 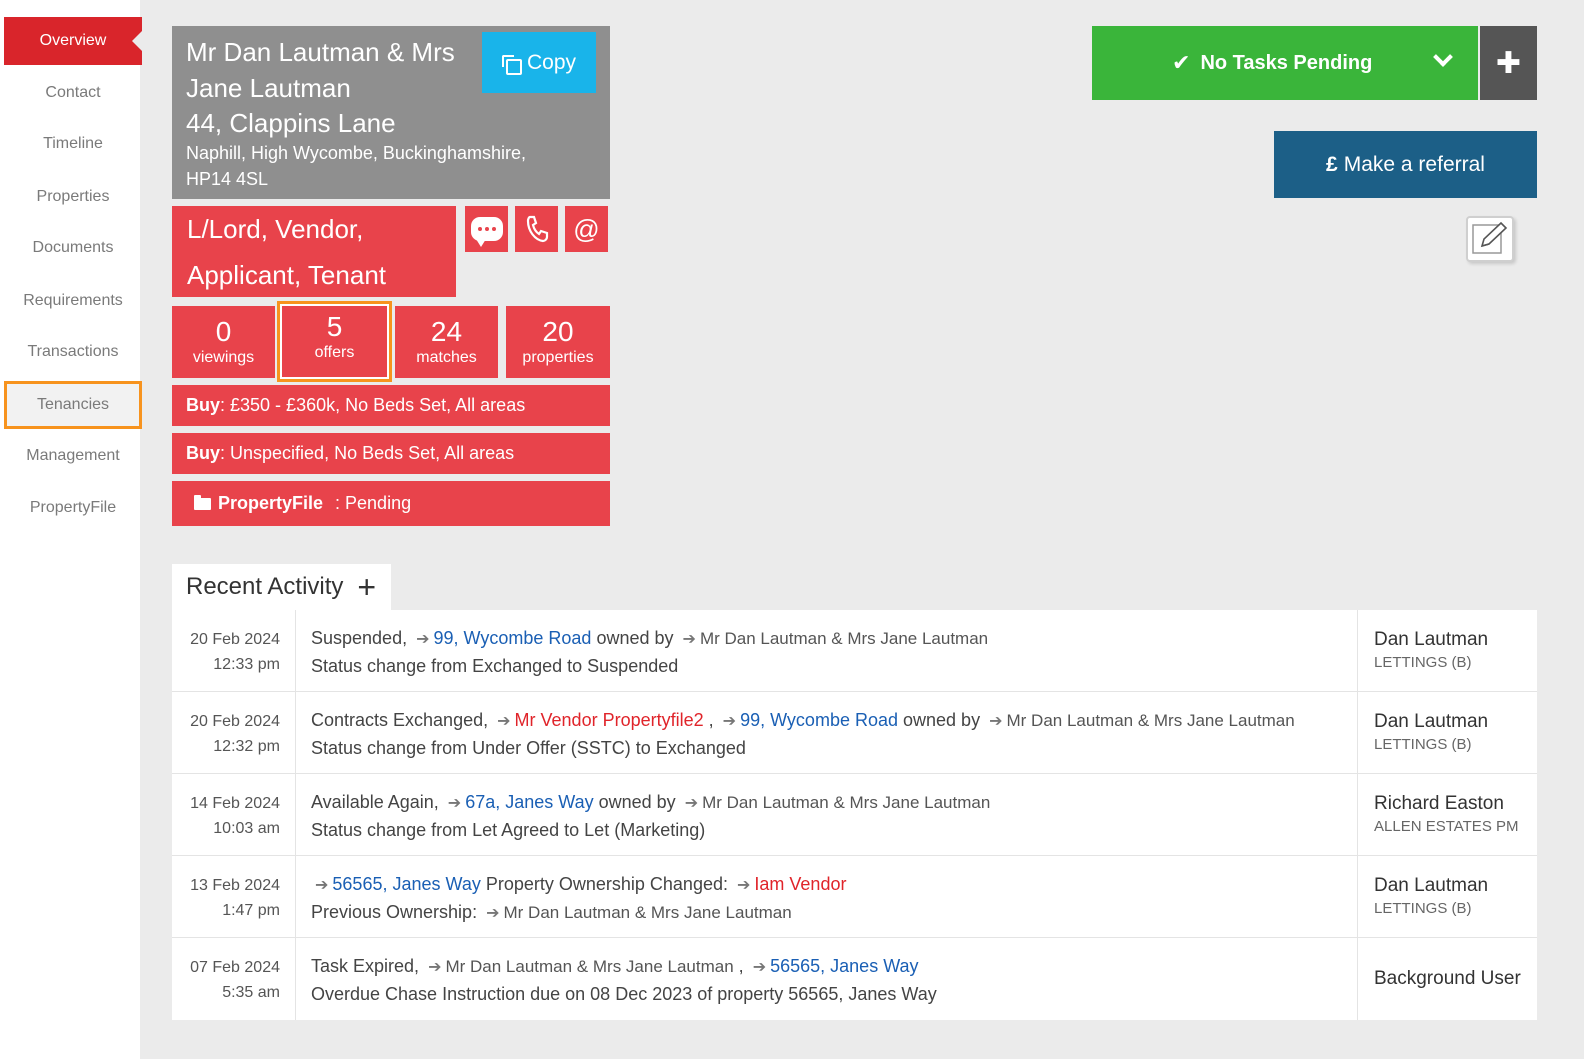 I want to click on make-referral-button: £ Make a referral, so click(x=1405, y=164).